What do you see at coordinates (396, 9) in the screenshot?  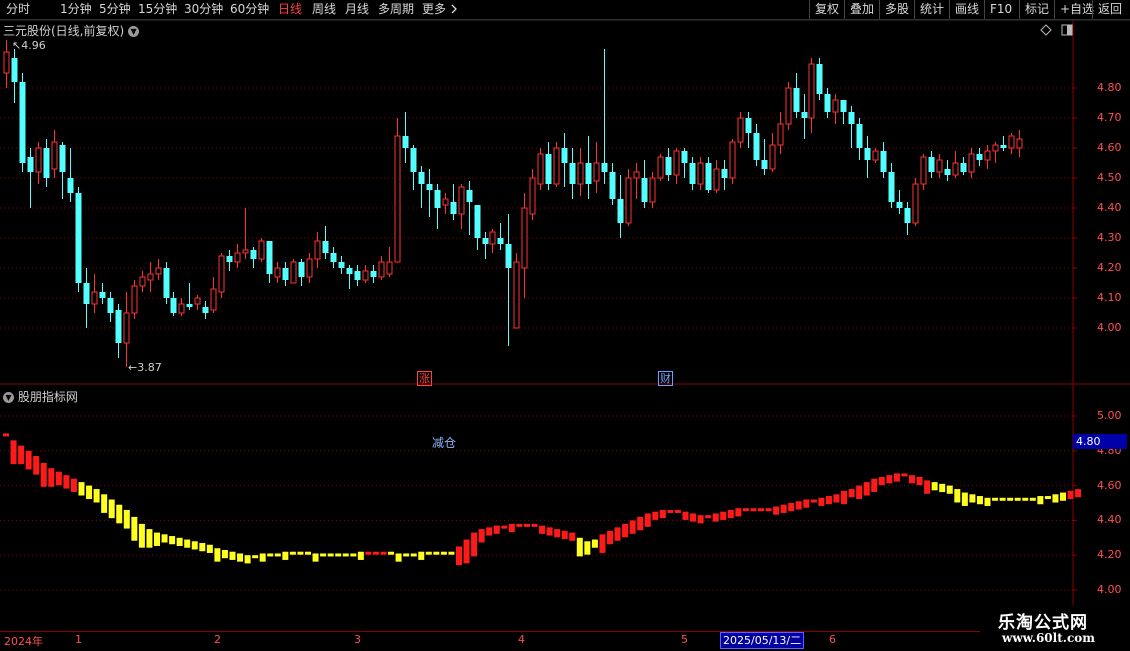 I see `period-tab-multi: 多周期` at bounding box center [396, 9].